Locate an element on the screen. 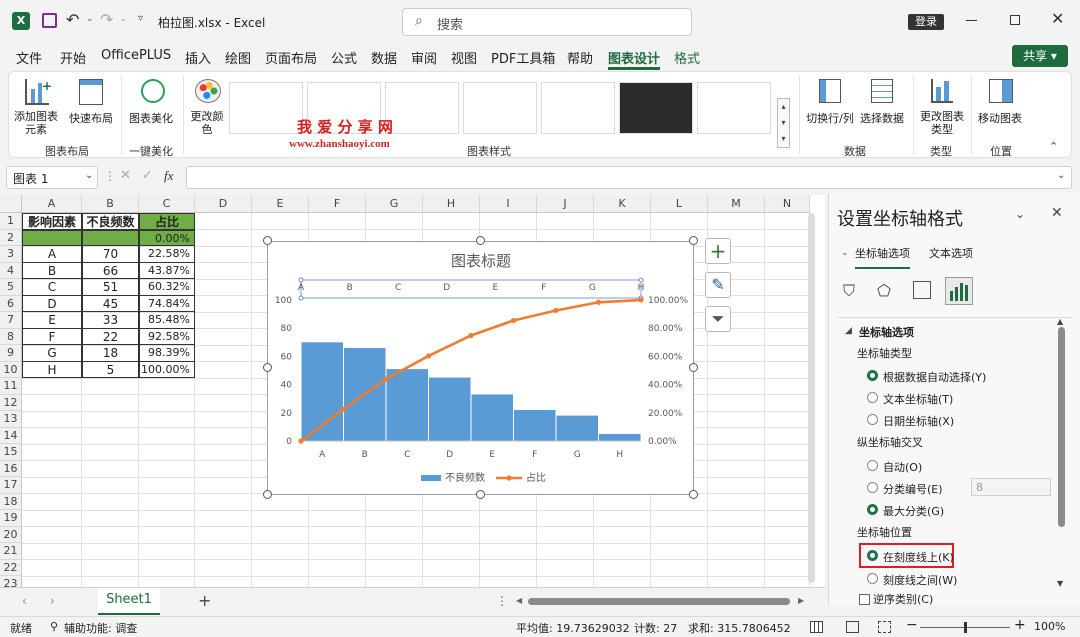  resize-handle-bl is located at coordinates (267, 494).